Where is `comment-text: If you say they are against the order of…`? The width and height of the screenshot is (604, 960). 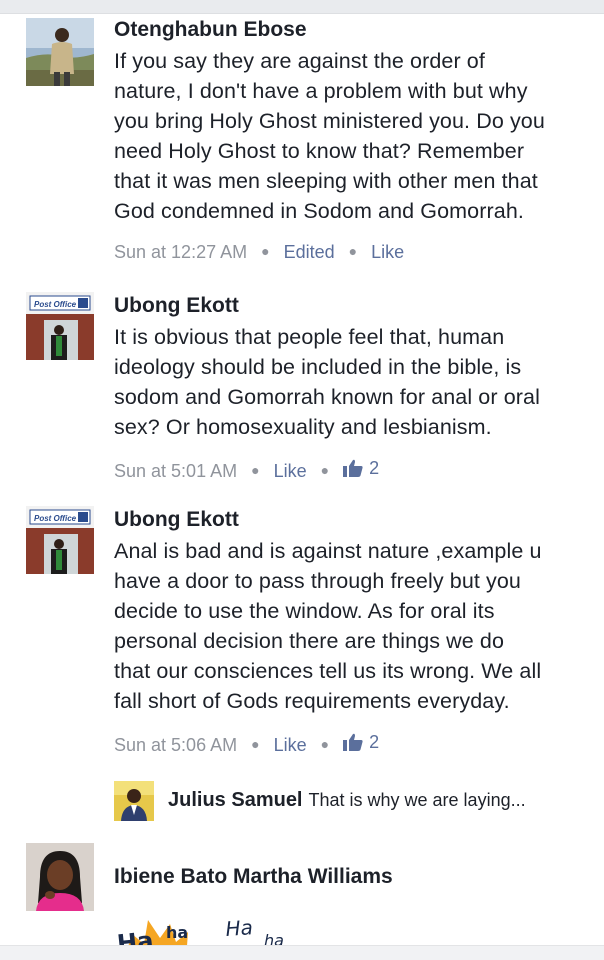 comment-text: If you say they are against the order of… is located at coordinates (349, 136).